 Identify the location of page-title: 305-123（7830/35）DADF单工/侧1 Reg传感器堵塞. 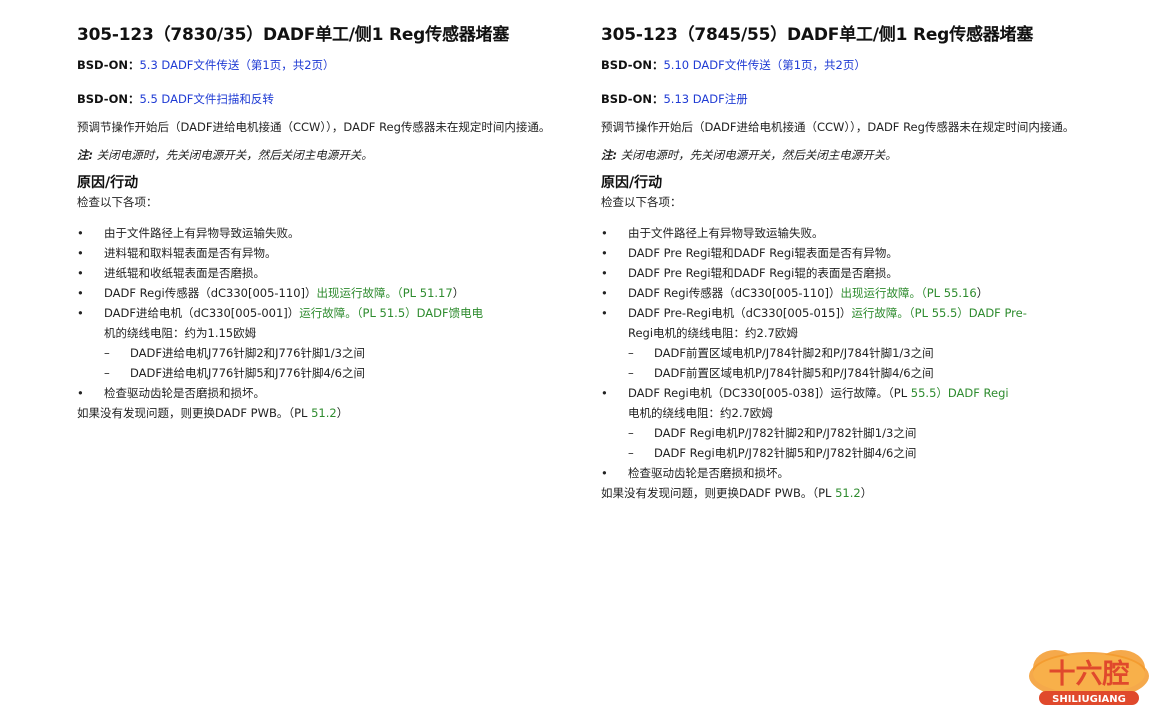
(293, 35).